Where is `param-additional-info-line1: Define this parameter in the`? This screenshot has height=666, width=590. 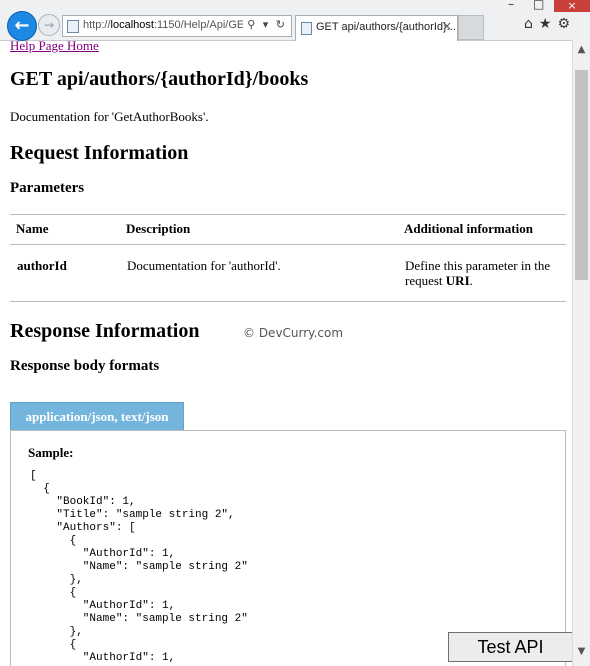
param-additional-info-line1: Define this parameter in the is located at coordinates (478, 265).